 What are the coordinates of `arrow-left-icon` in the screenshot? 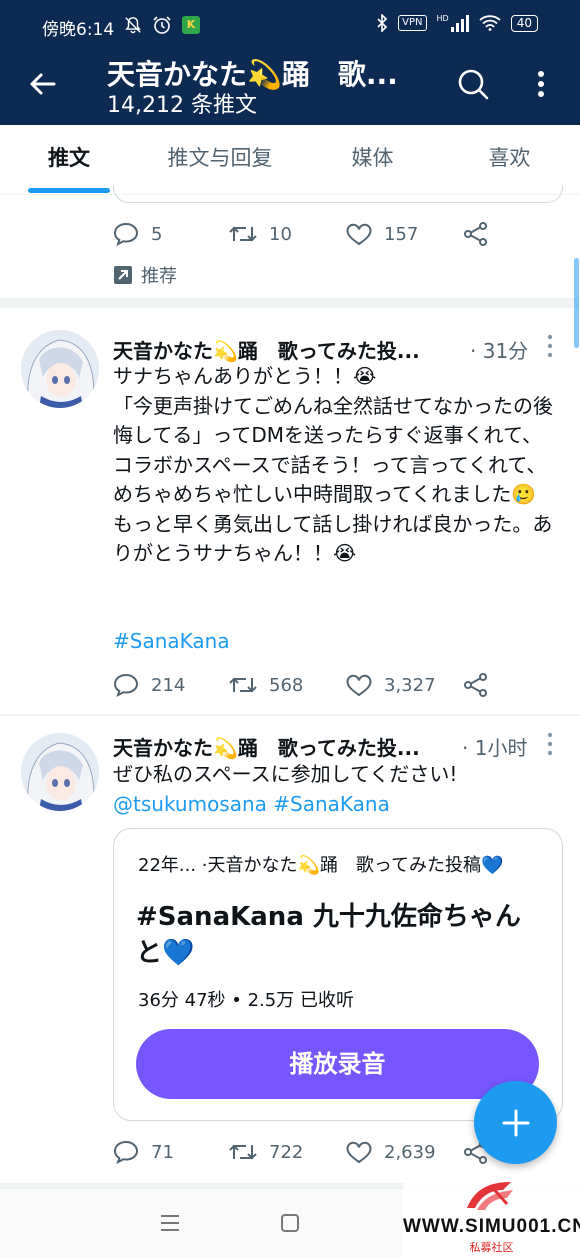 It's located at (43, 84).